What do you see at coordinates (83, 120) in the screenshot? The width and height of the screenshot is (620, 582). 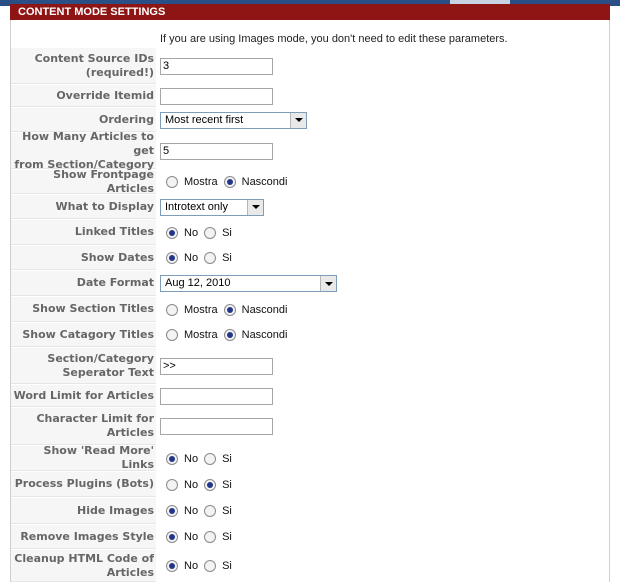 I see `setting-label: Ordering` at bounding box center [83, 120].